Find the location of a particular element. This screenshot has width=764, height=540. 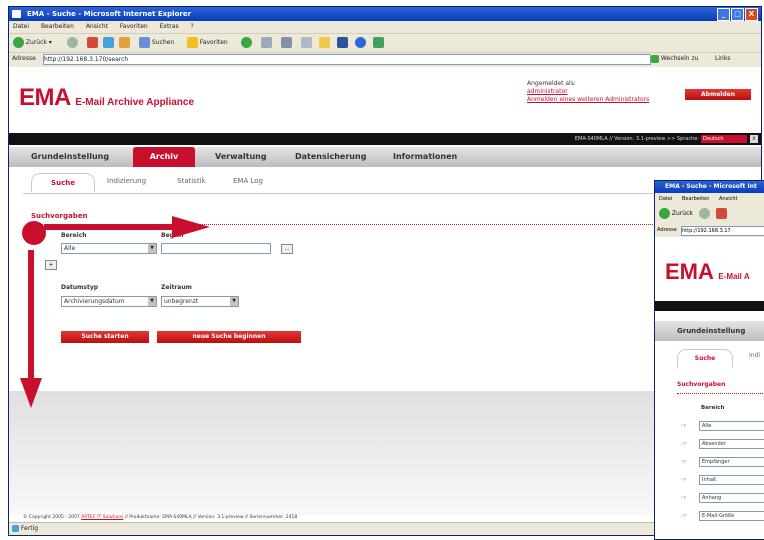

second-toolbar: Zurück is located at coordinates (709, 214).